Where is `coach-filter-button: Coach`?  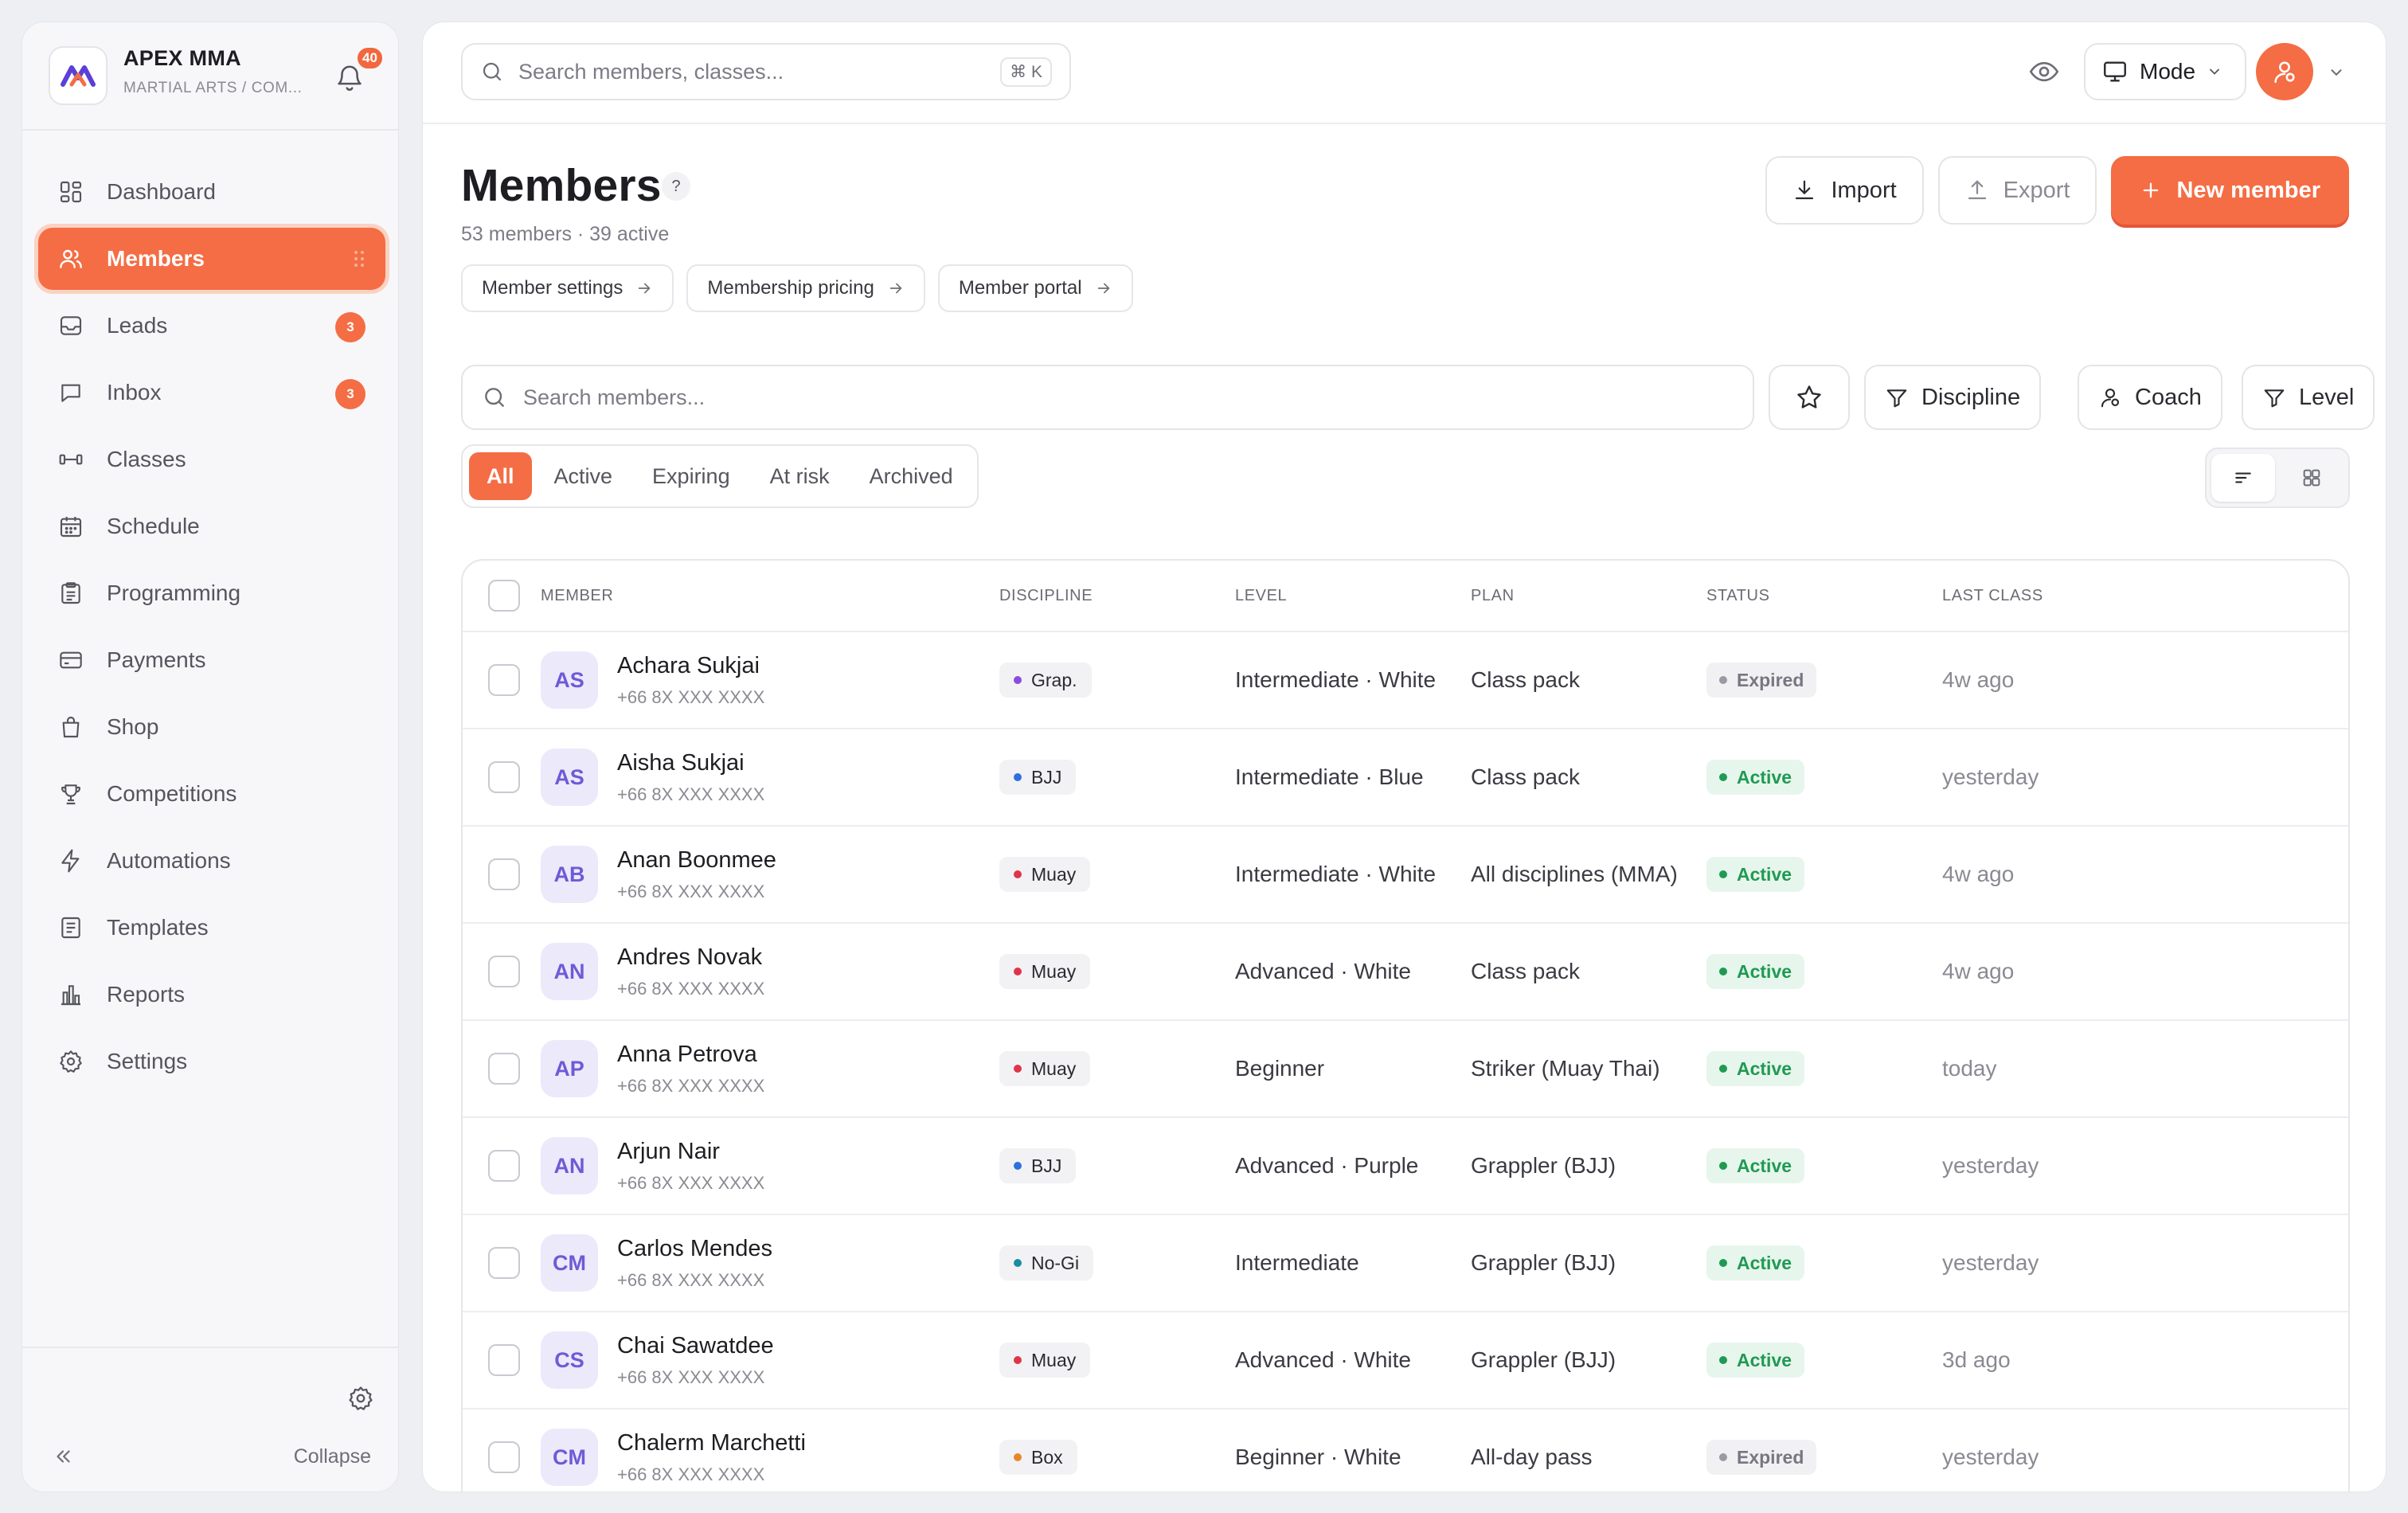 coach-filter-button: Coach is located at coordinates (2150, 398).